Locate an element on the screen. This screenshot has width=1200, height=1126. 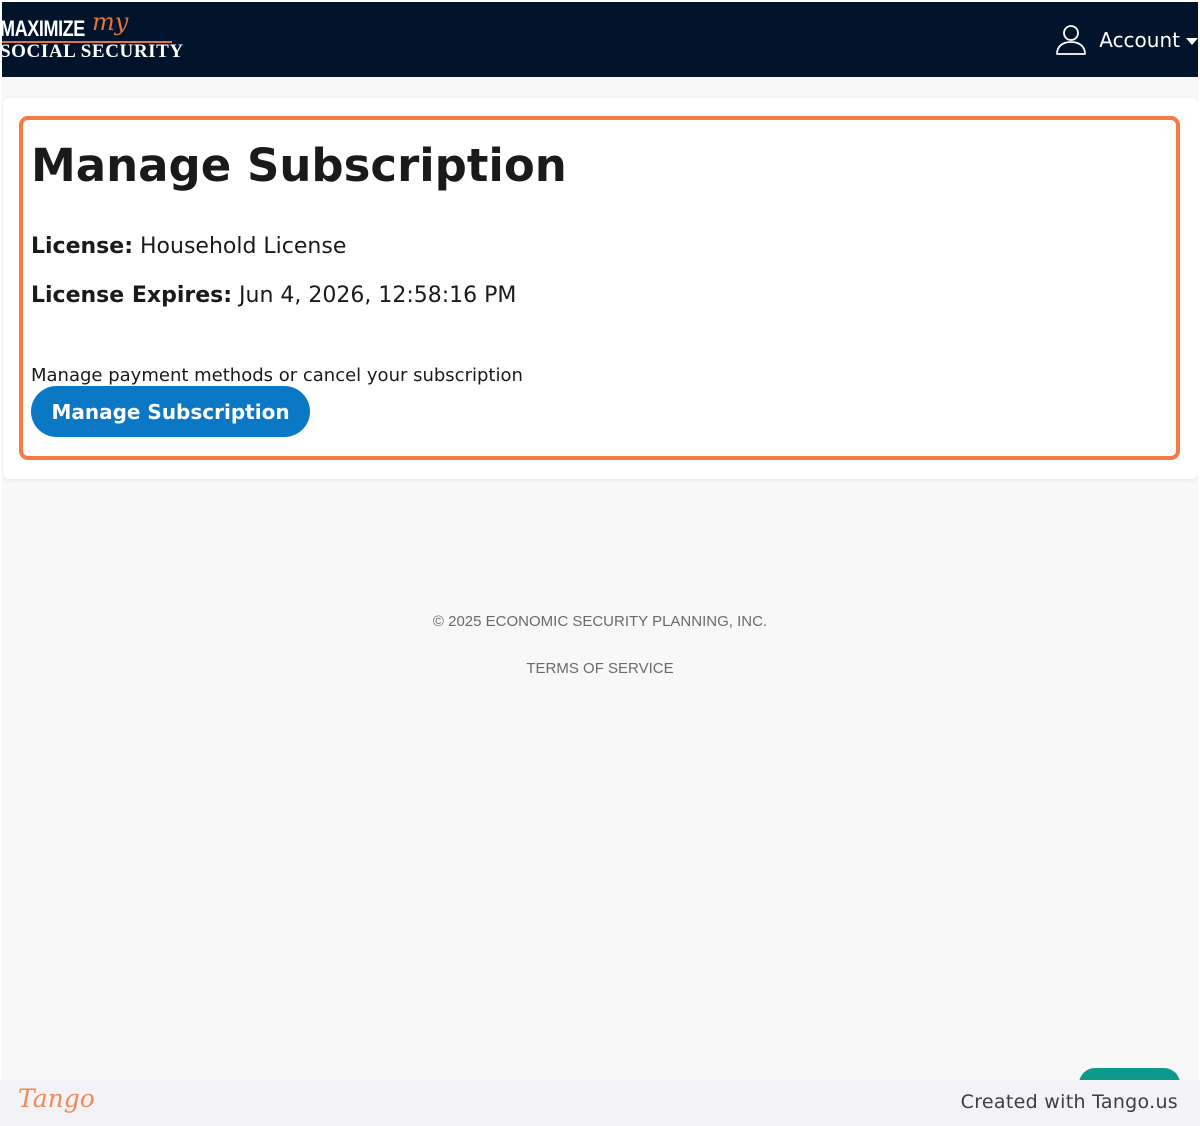
license-row: License: Household License is located at coordinates (188, 246).